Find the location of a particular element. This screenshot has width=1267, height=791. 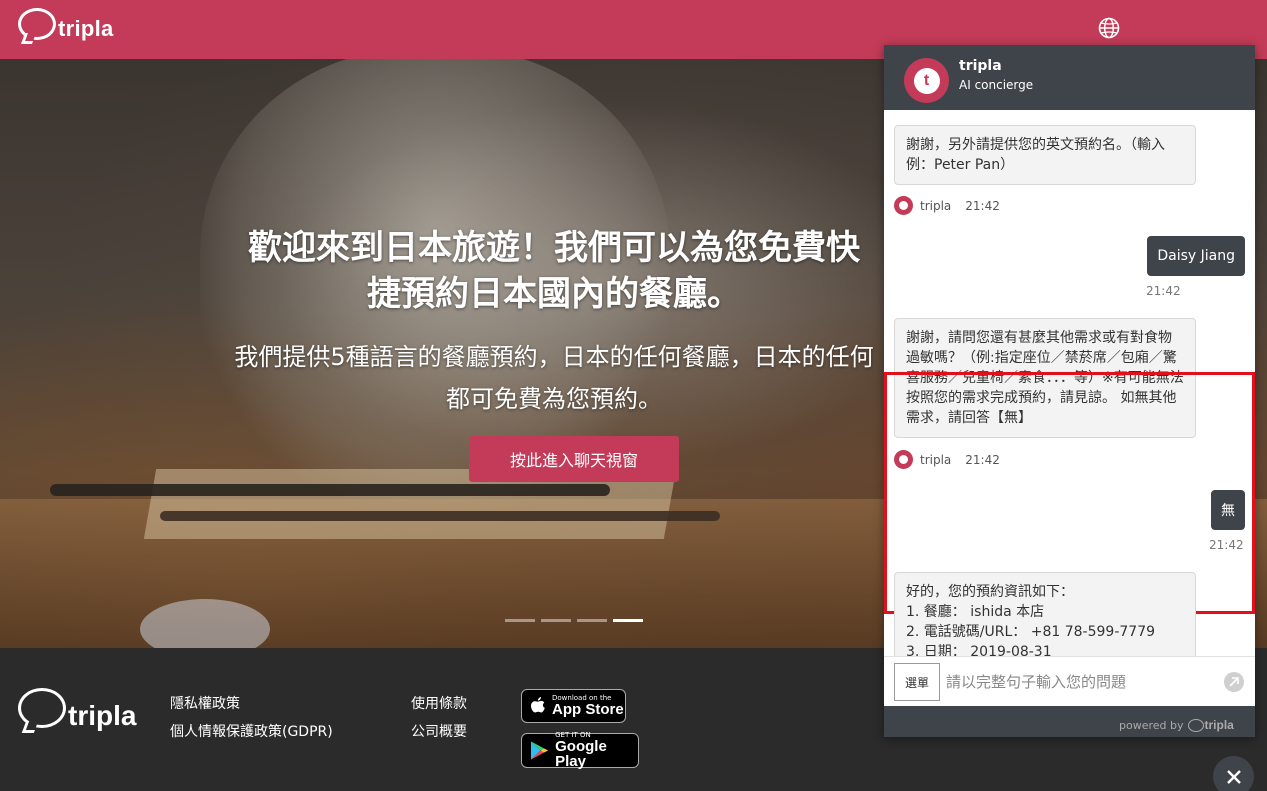

logo-text: tripla is located at coordinates (86, 28).